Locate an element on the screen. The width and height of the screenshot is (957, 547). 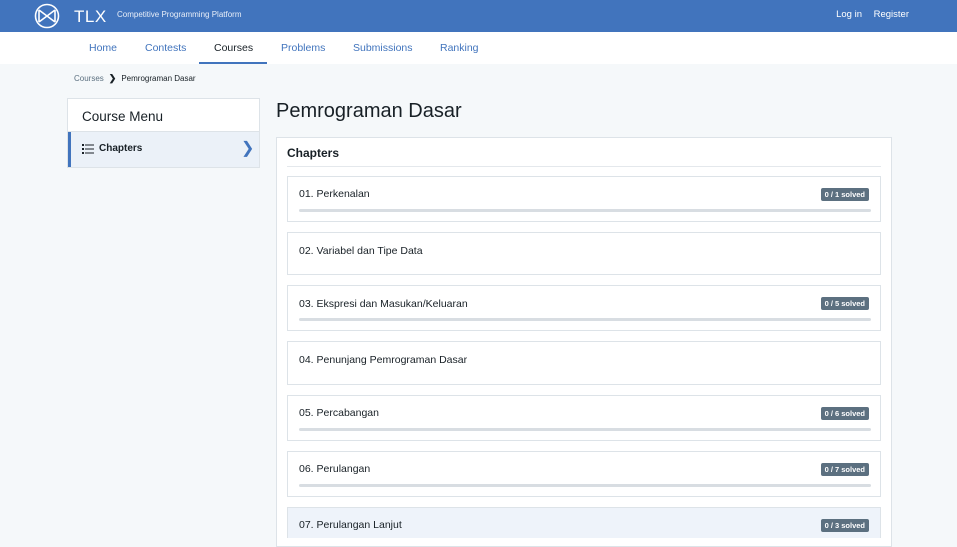
chapter-item: 06. Perulangan 0 / 7 solved is located at coordinates (584, 474).